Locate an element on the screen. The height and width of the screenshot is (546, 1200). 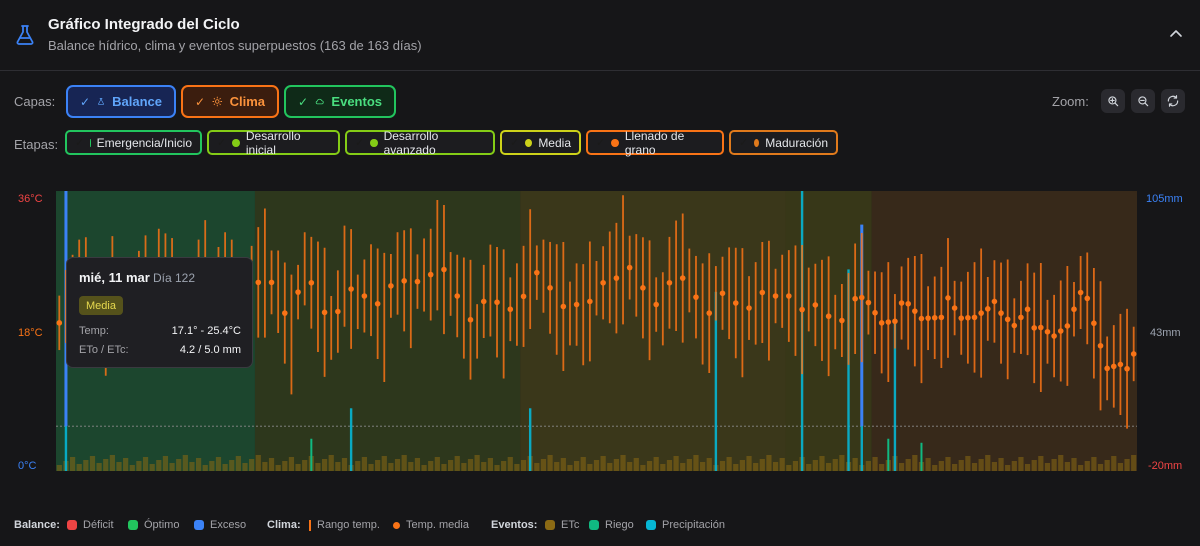
stage-label: Desarrollo inicial is located at coordinates (273, 142).